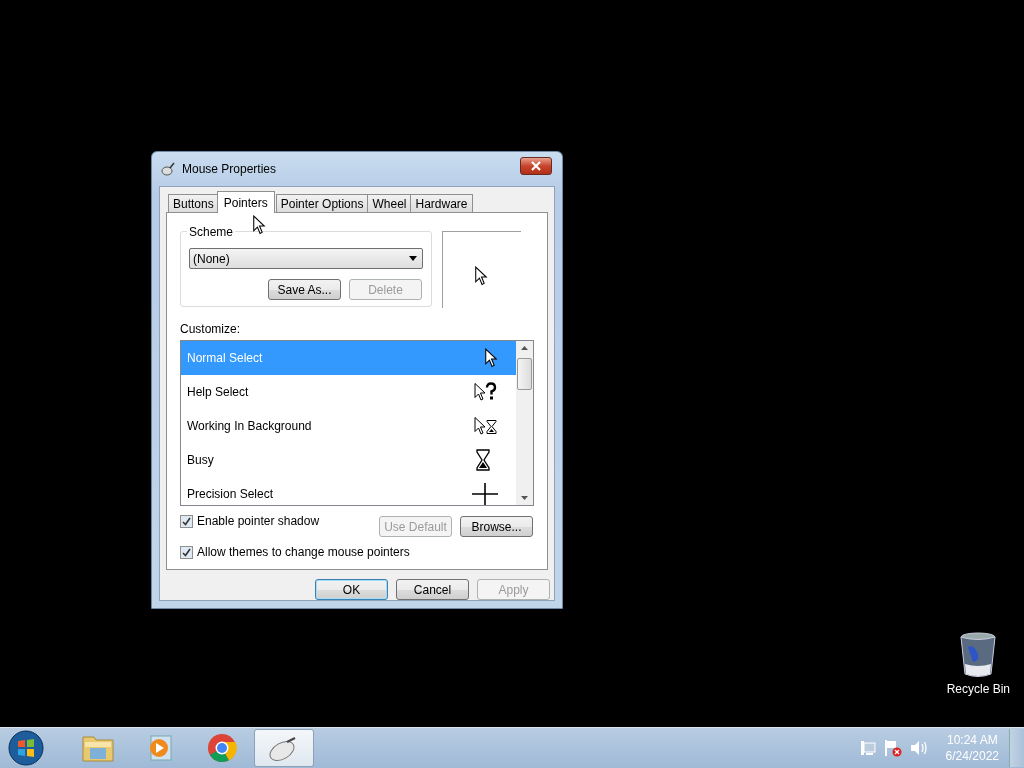 This screenshot has height=768, width=1024. What do you see at coordinates (245, 202) in the screenshot?
I see `tab: Pointers` at bounding box center [245, 202].